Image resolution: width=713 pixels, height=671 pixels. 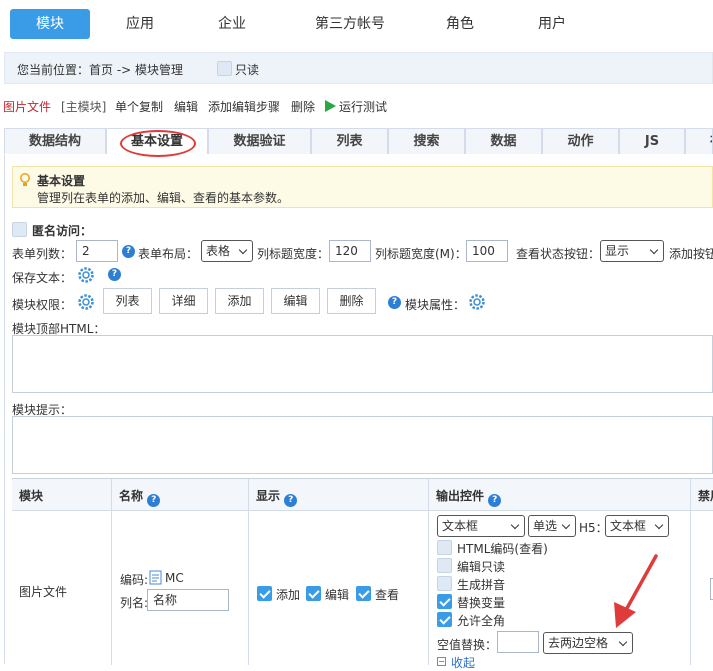 I want to click on cell-display: 添加 编辑 查看, so click(x=339, y=588).